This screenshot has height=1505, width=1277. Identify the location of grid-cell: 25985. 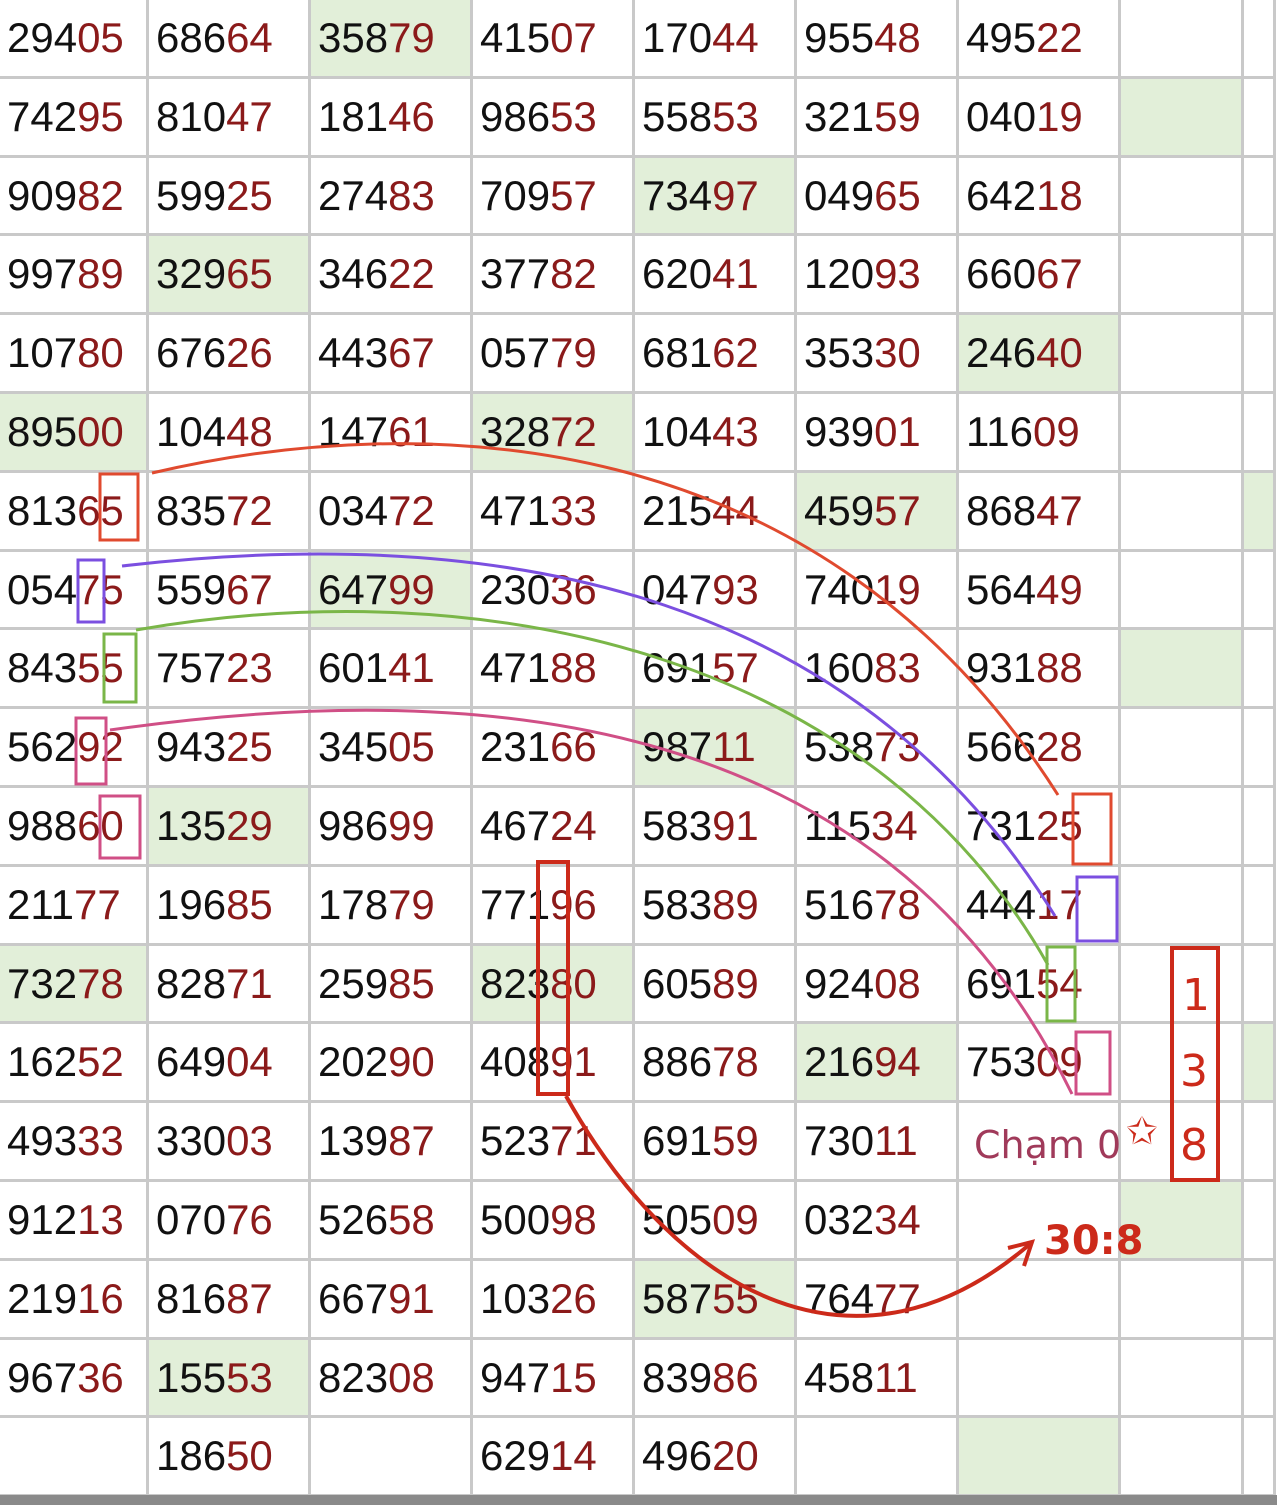
(392, 985).